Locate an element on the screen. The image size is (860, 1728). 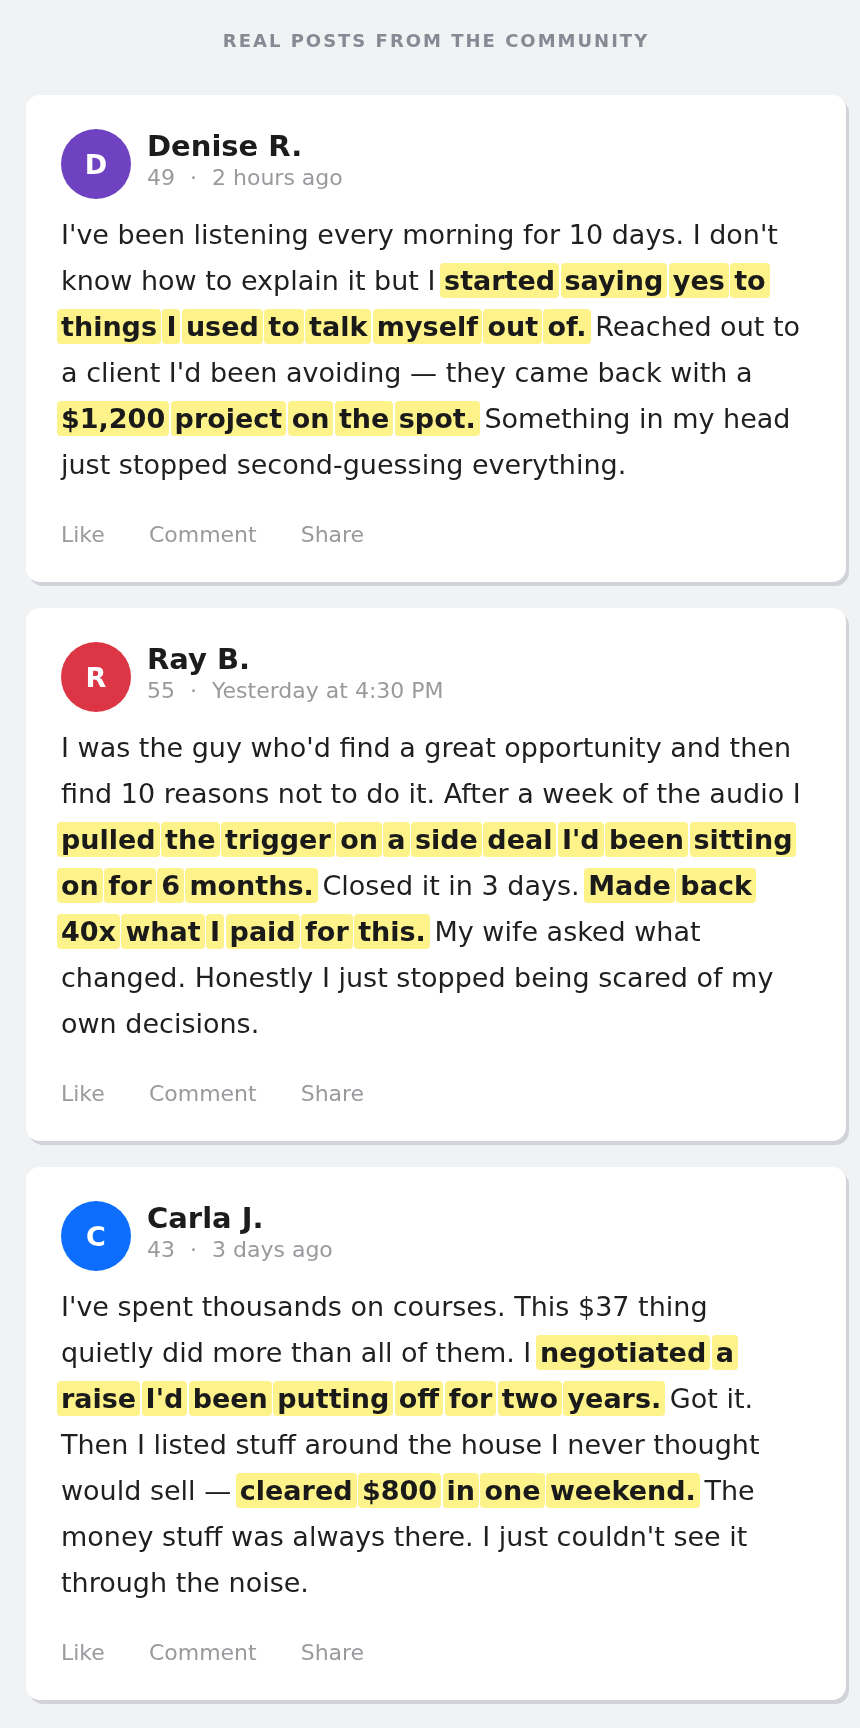
post-time: 2 hours ago is located at coordinates (277, 178).